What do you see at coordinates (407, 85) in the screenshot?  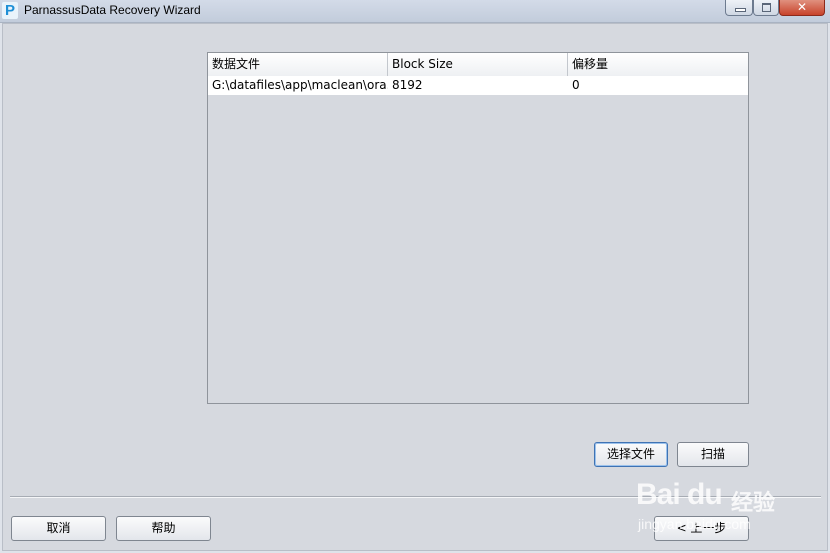 I see `cell-block-size: 8192` at bounding box center [407, 85].